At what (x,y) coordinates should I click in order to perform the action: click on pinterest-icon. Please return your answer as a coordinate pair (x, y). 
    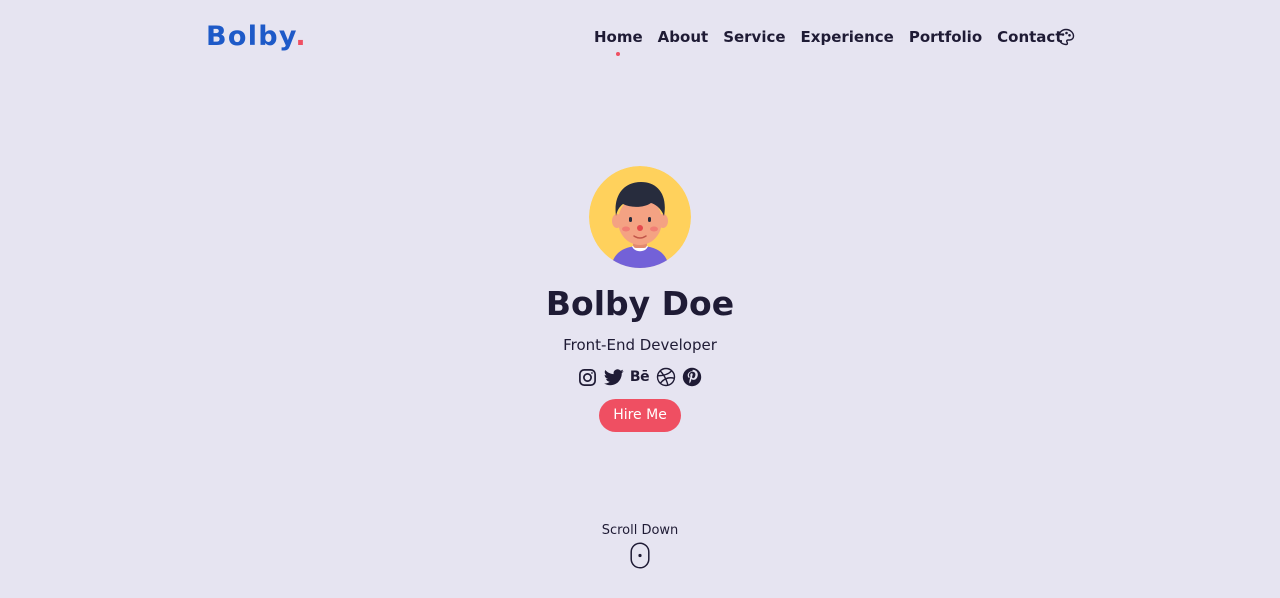
    Looking at the image, I should click on (691, 377).